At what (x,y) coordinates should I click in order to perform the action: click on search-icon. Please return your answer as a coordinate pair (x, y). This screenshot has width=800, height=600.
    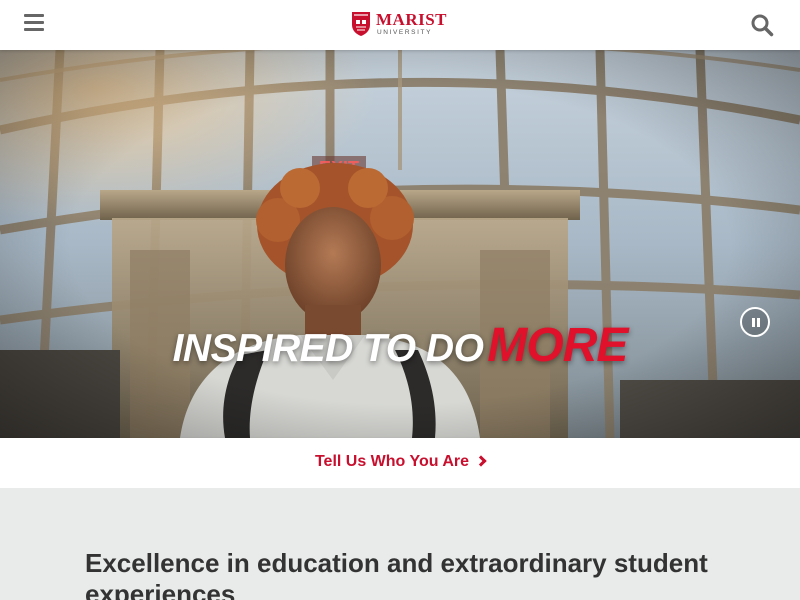
    Looking at the image, I should click on (762, 25).